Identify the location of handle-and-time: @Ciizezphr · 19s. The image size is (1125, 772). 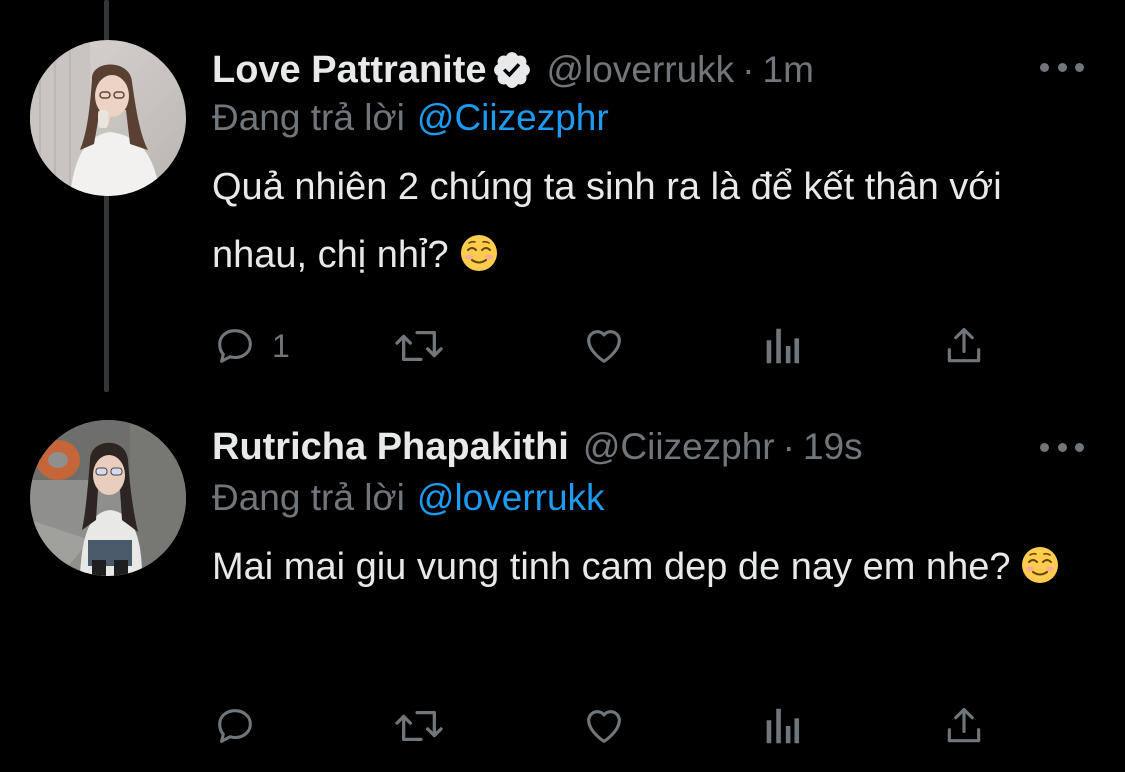
(723, 447).